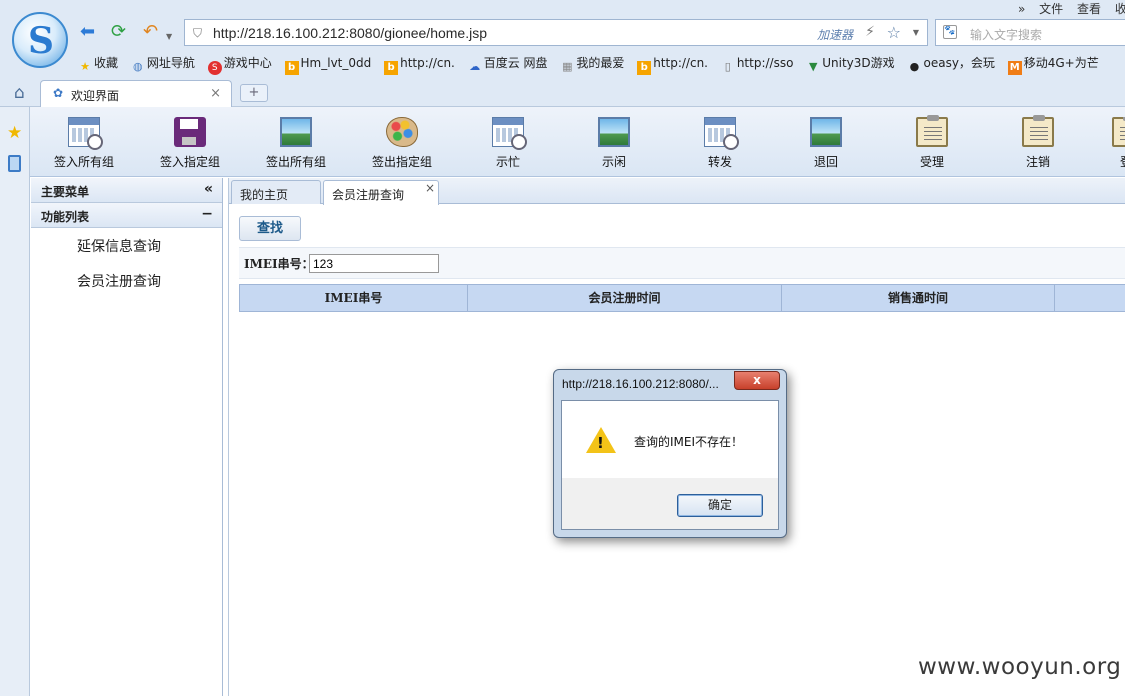 This screenshot has height=696, width=1125. I want to click on clipboard-icon, so click(1118, 132).